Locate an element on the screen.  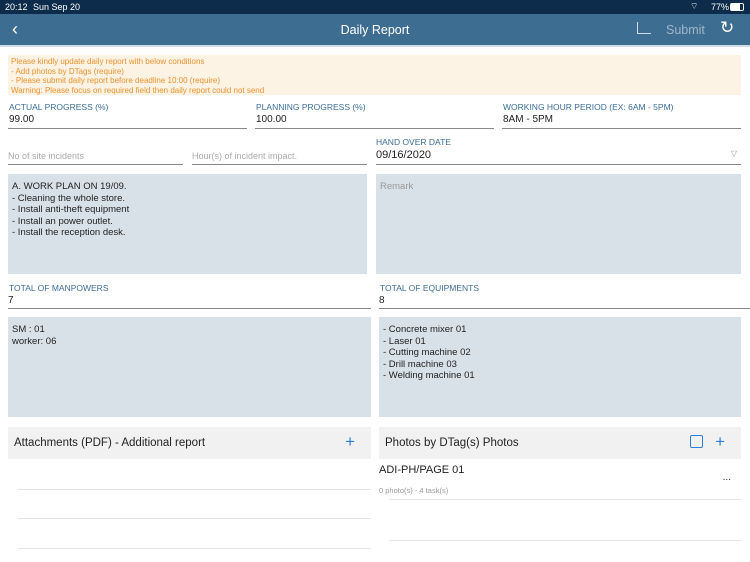
manpower-detail-textarea: SM : 01 worker: 06 is located at coordinates (189, 367).